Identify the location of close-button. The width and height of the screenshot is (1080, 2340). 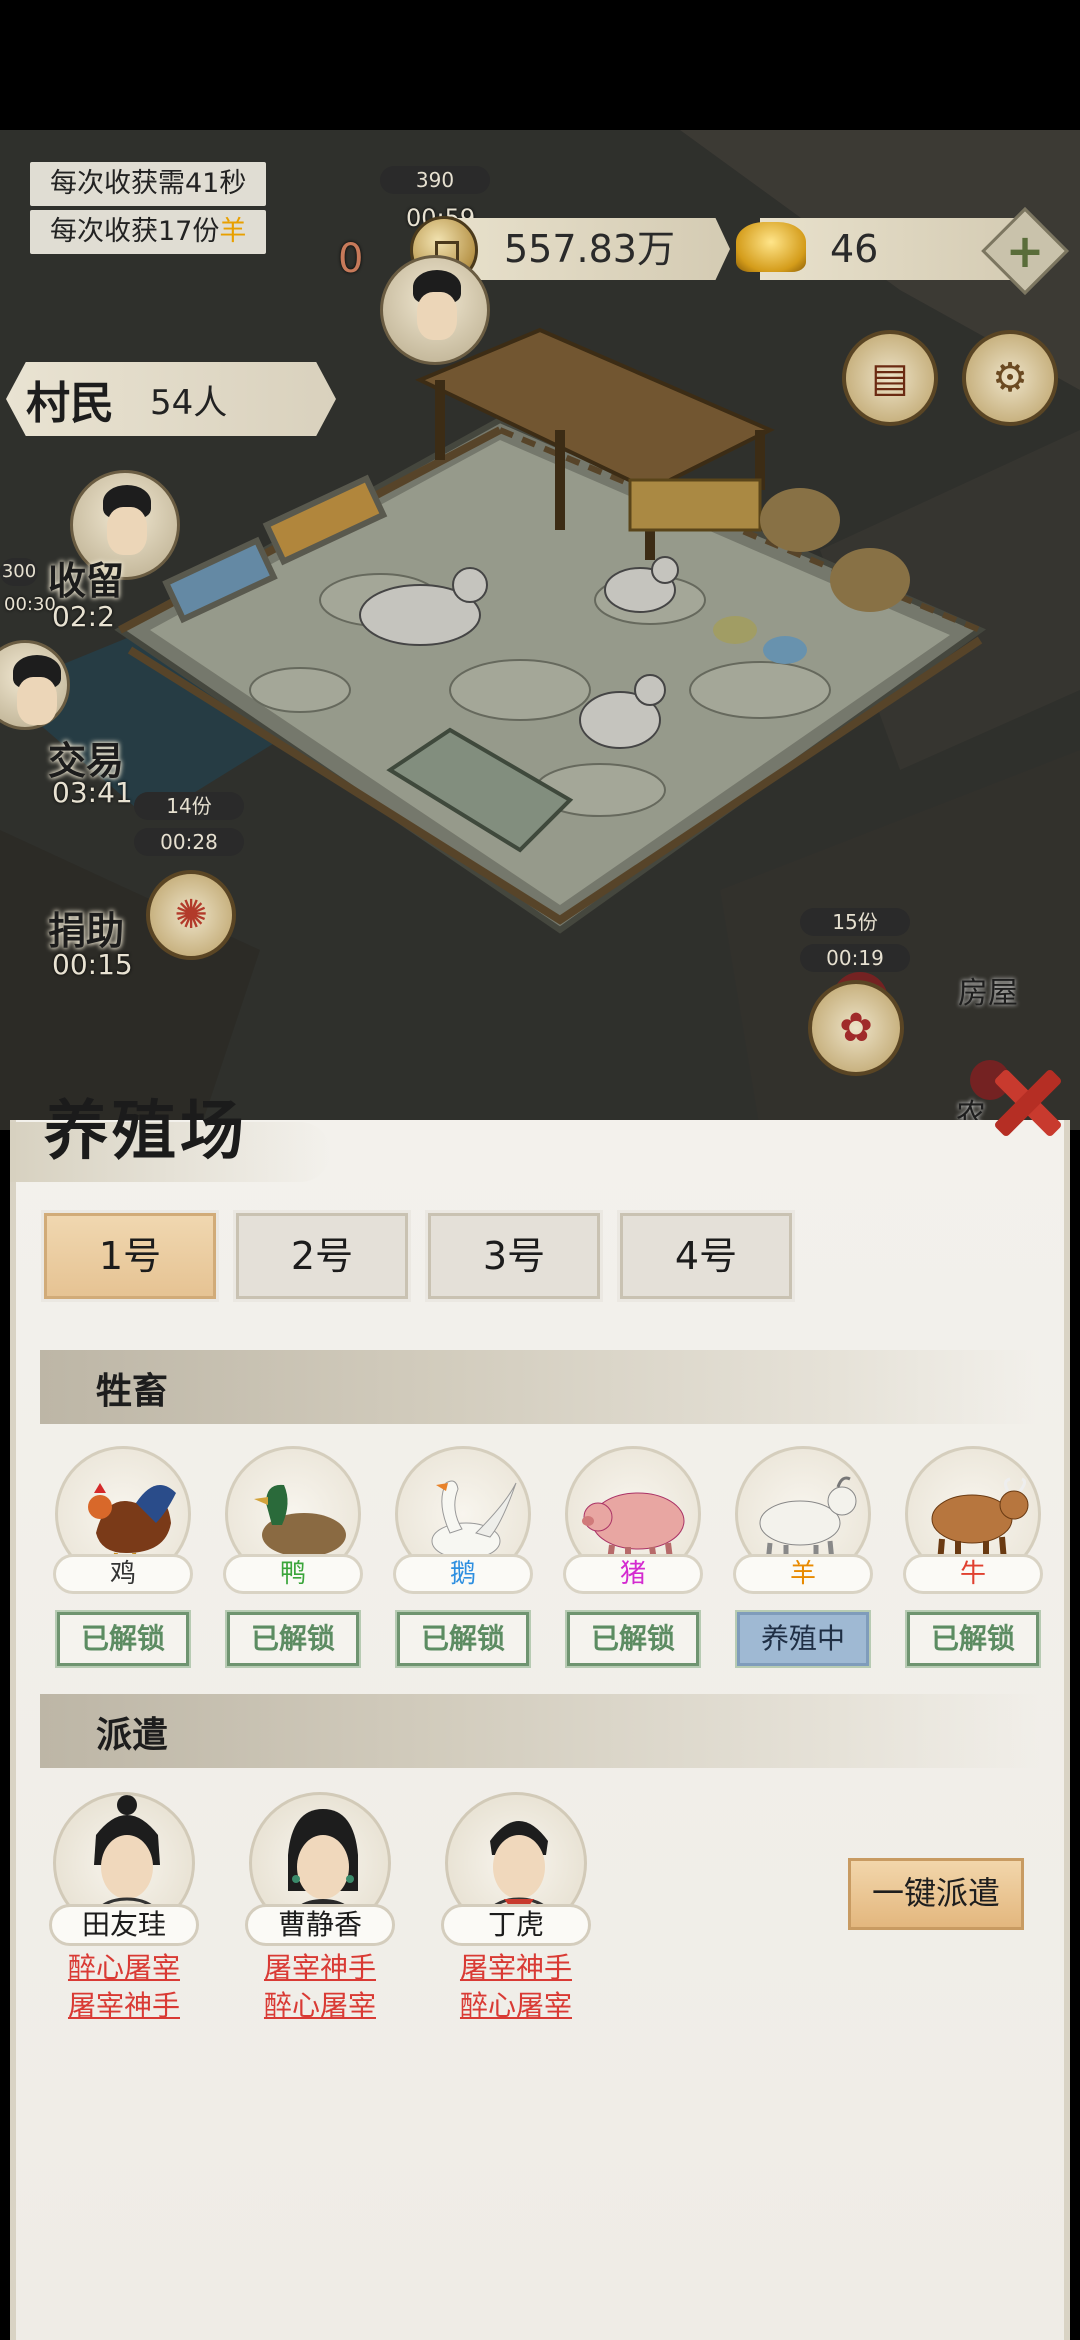
(1025, 1103).